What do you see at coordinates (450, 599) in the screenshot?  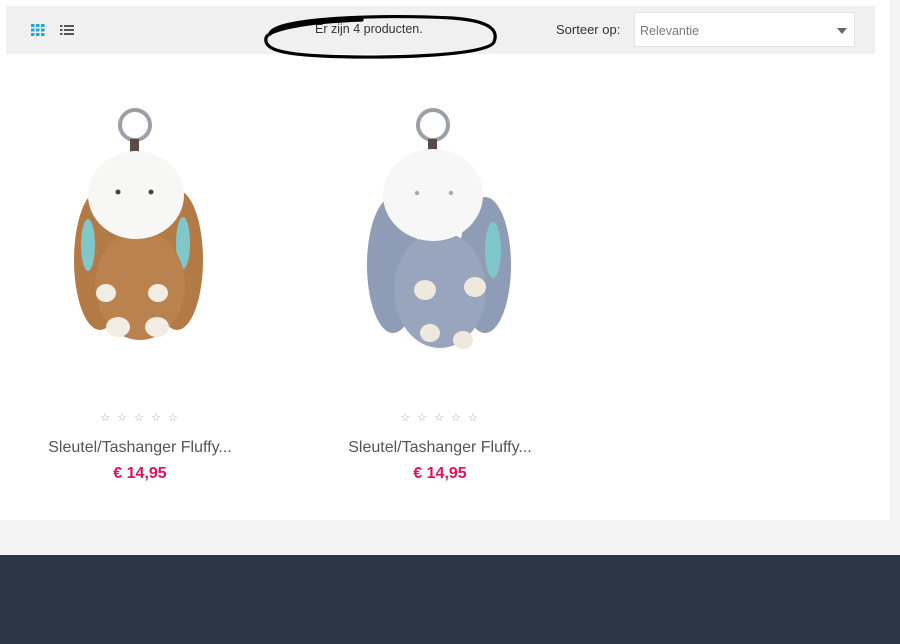 I see `page-footer` at bounding box center [450, 599].